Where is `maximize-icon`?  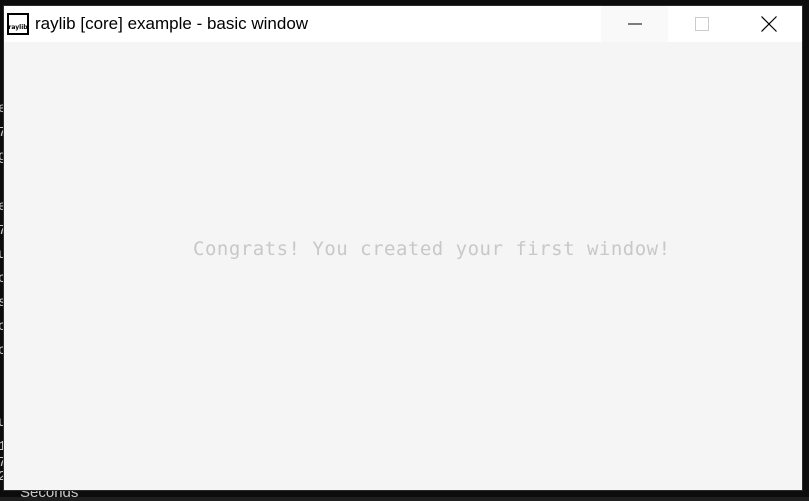
maximize-icon is located at coordinates (701, 24).